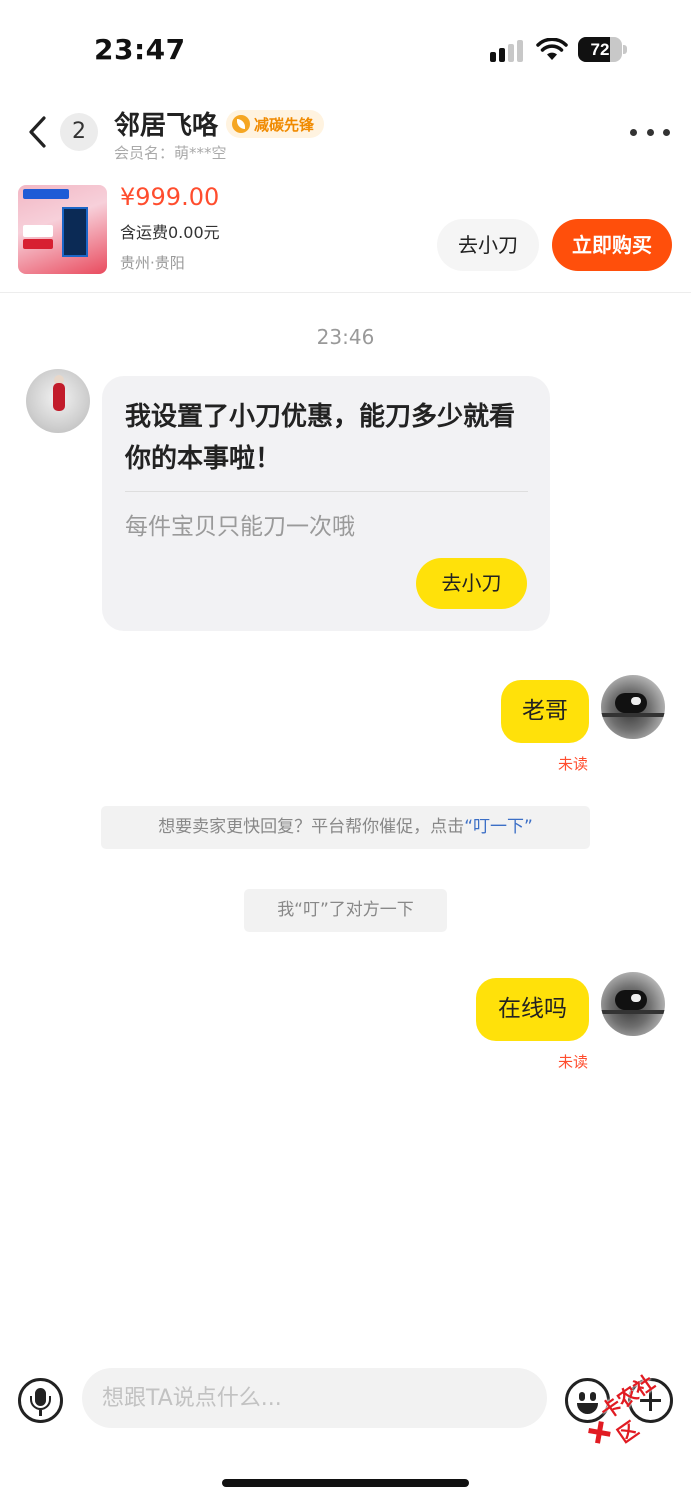  I want to click on cut-card-divider, so click(326, 491).